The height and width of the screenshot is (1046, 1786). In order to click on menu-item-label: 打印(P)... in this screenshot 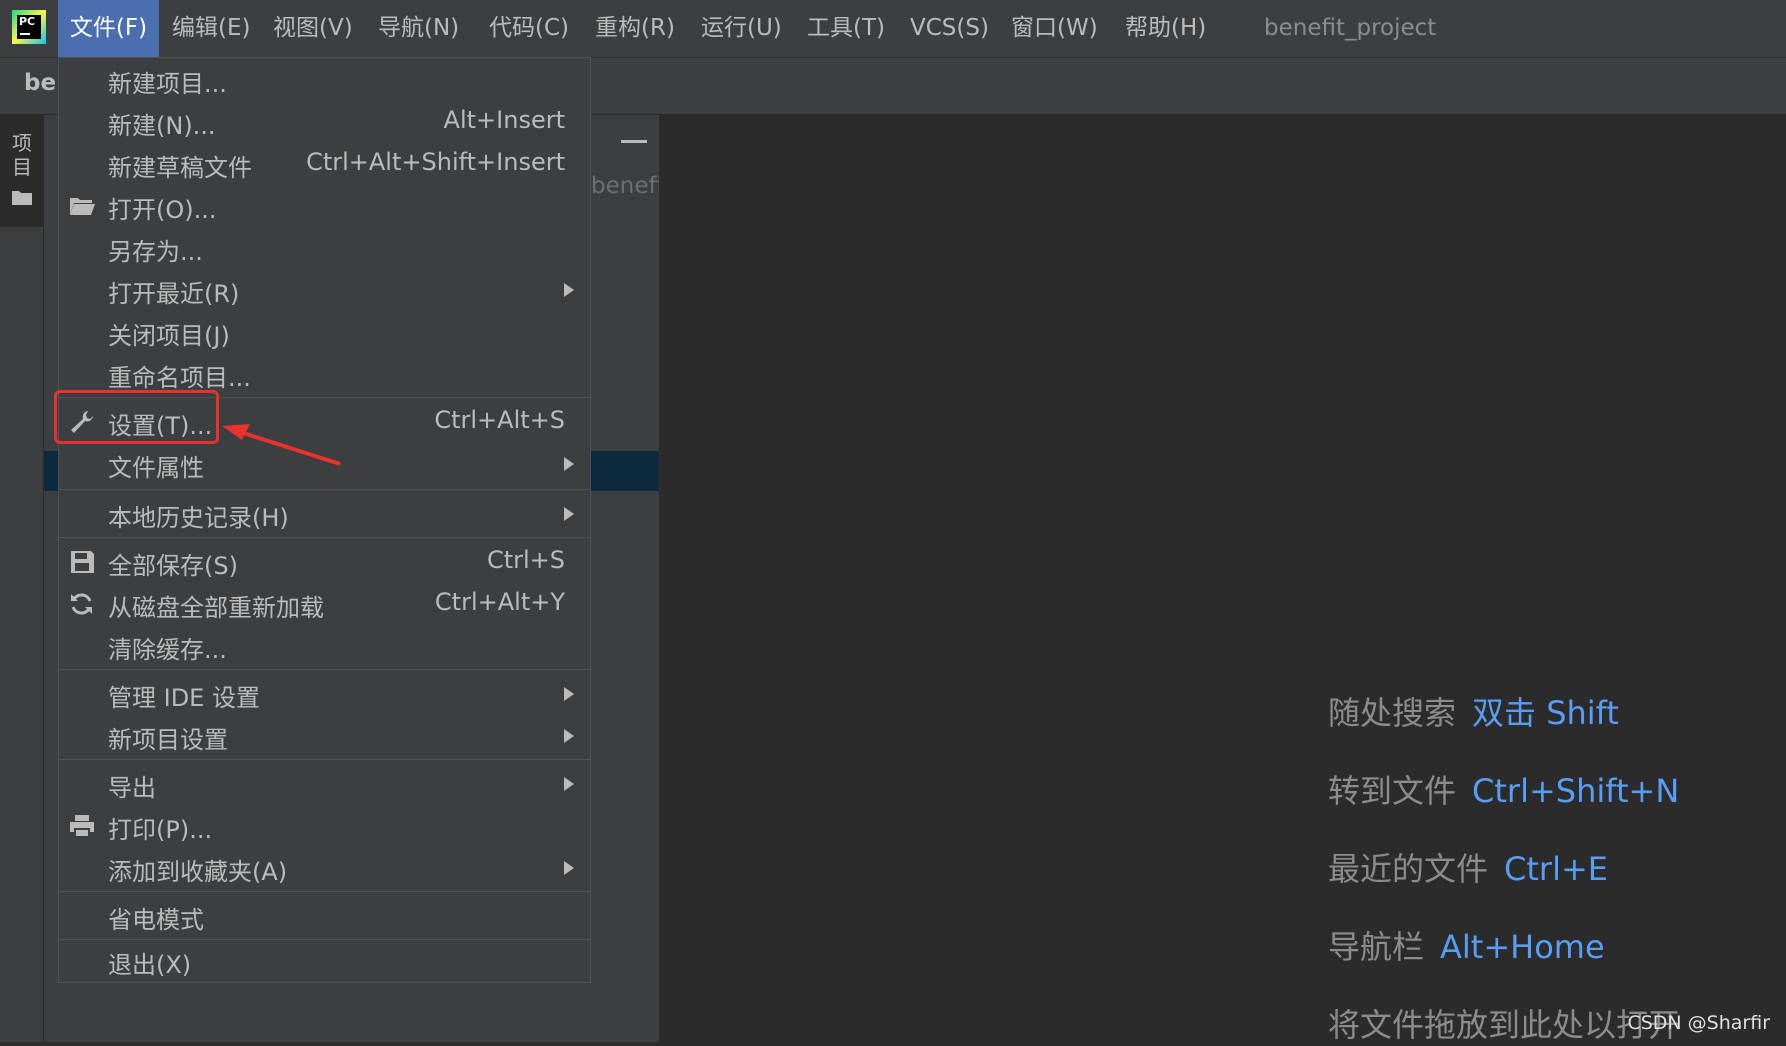, I will do `click(160, 830)`.